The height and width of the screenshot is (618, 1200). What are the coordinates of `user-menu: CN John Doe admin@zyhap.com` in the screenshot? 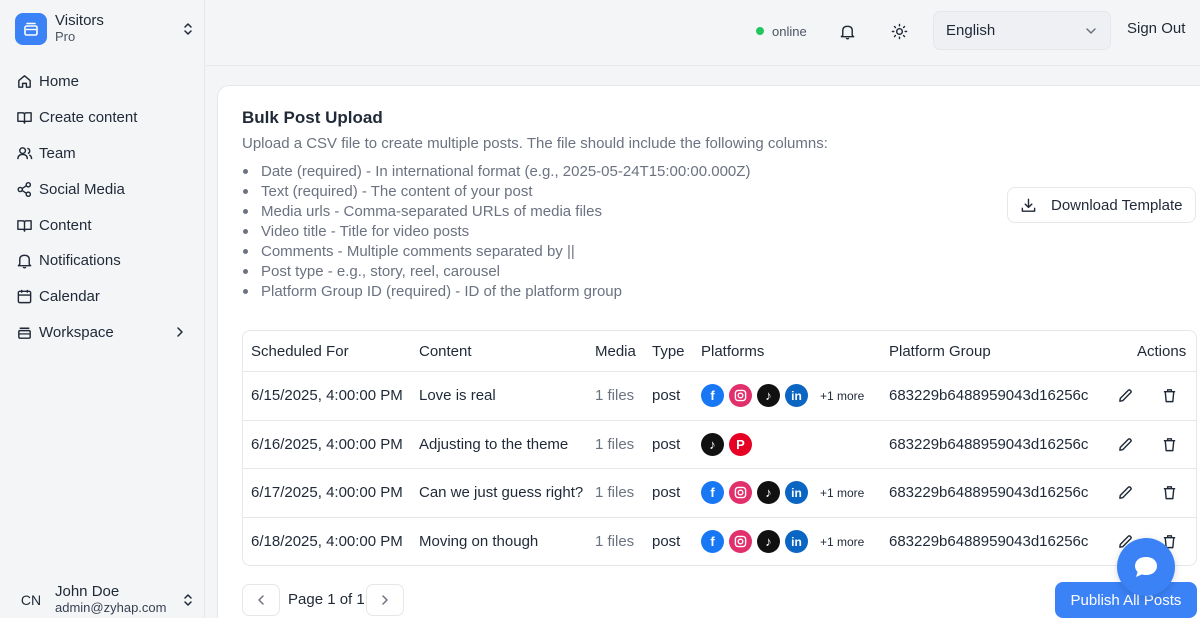 It's located at (105, 600).